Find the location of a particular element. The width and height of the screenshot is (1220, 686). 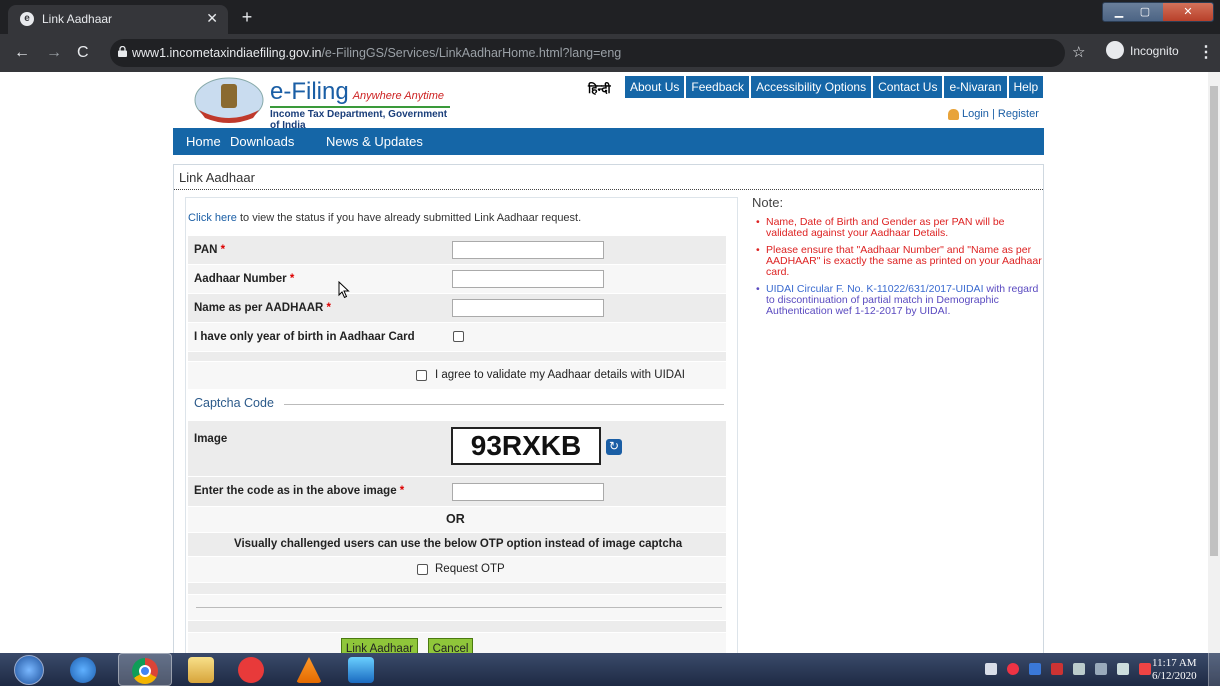

menu-about-us: About Us is located at coordinates (655, 87).